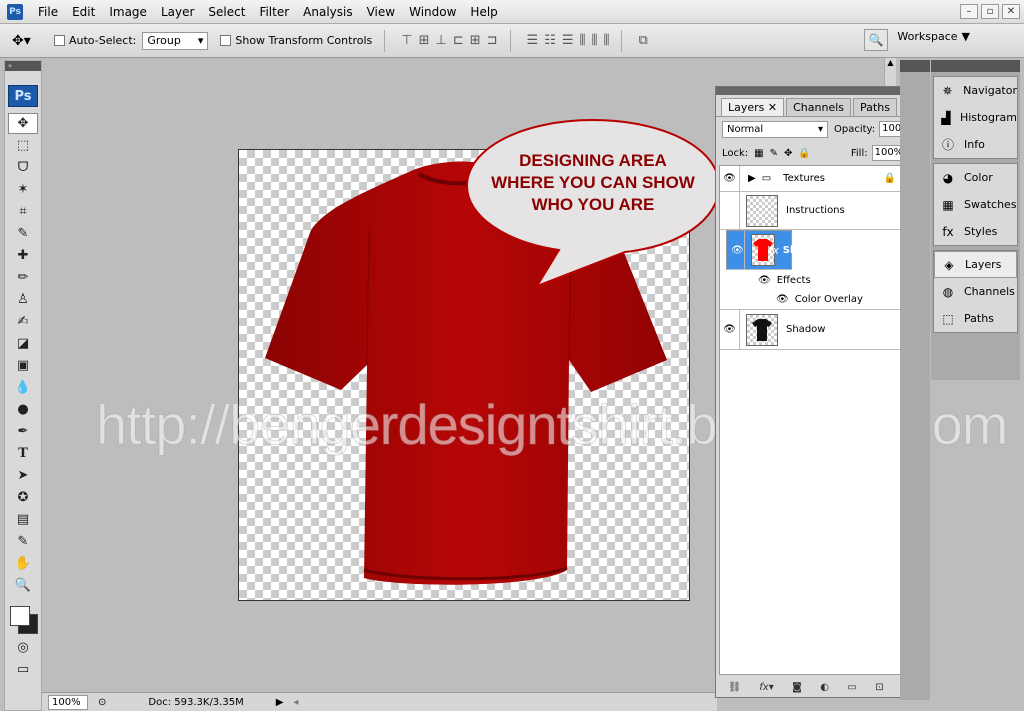 The image size is (1024, 711). What do you see at coordinates (226, 12) in the screenshot?
I see `menu-select: Select` at bounding box center [226, 12].